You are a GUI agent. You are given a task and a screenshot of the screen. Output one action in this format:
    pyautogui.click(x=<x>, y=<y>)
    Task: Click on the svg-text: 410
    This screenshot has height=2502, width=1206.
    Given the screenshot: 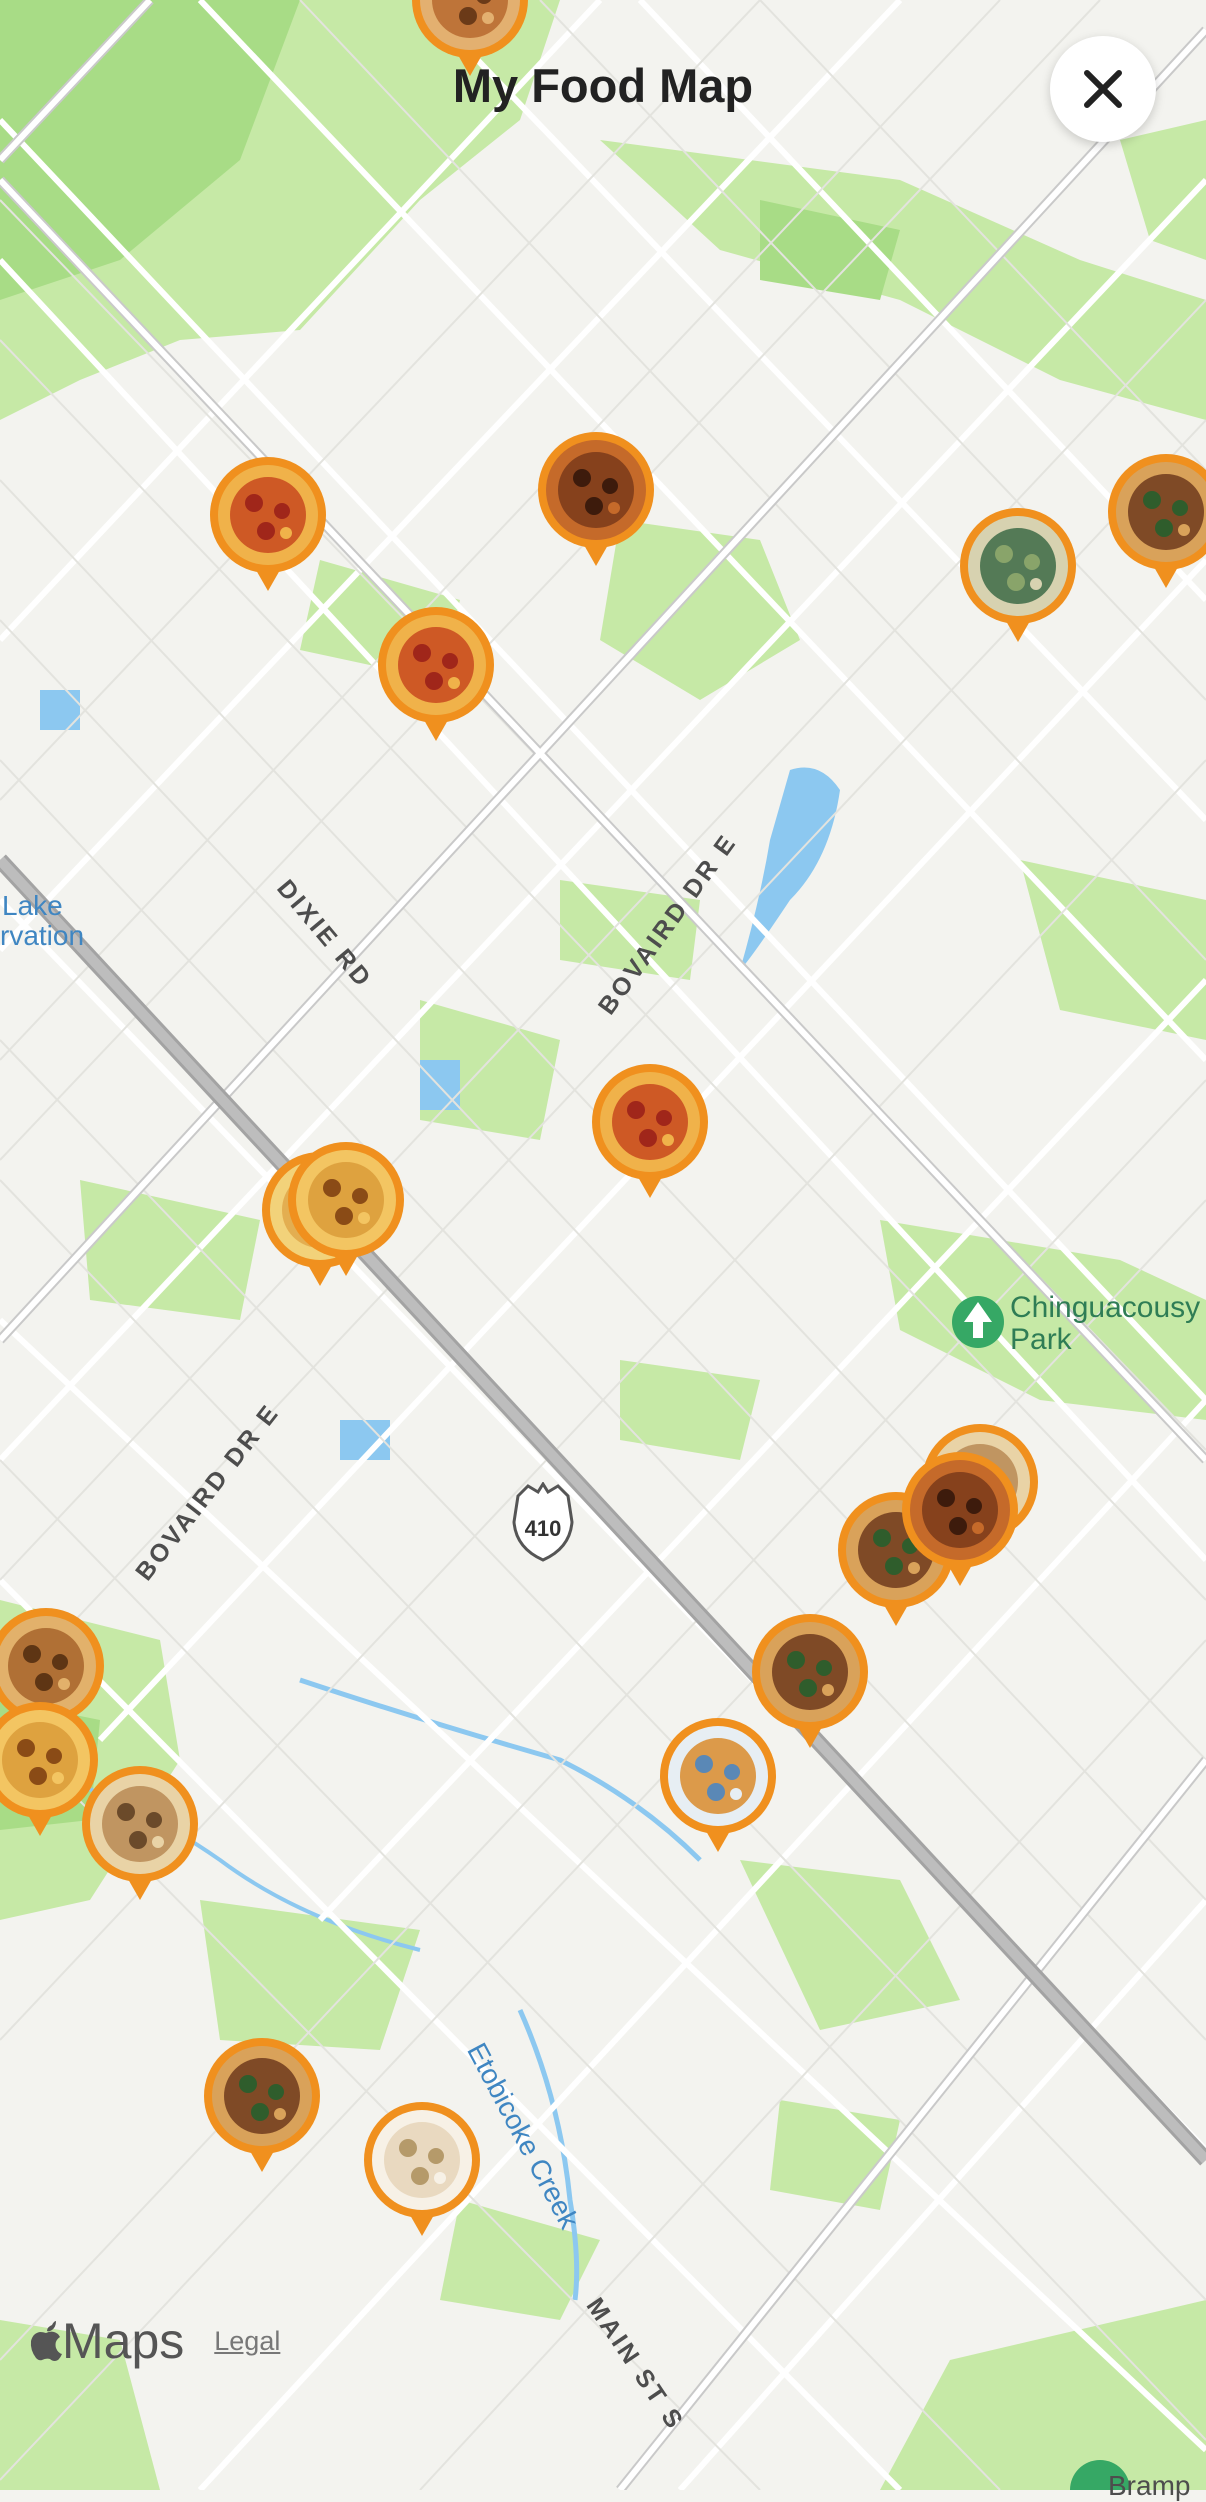 What is the action you would take?
    pyautogui.click(x=543, y=1528)
    